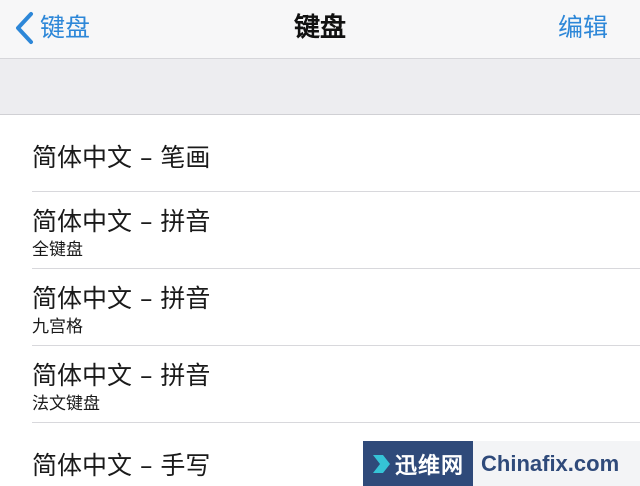 The image size is (640, 486). I want to click on page-title: 键盘, so click(319, 28).